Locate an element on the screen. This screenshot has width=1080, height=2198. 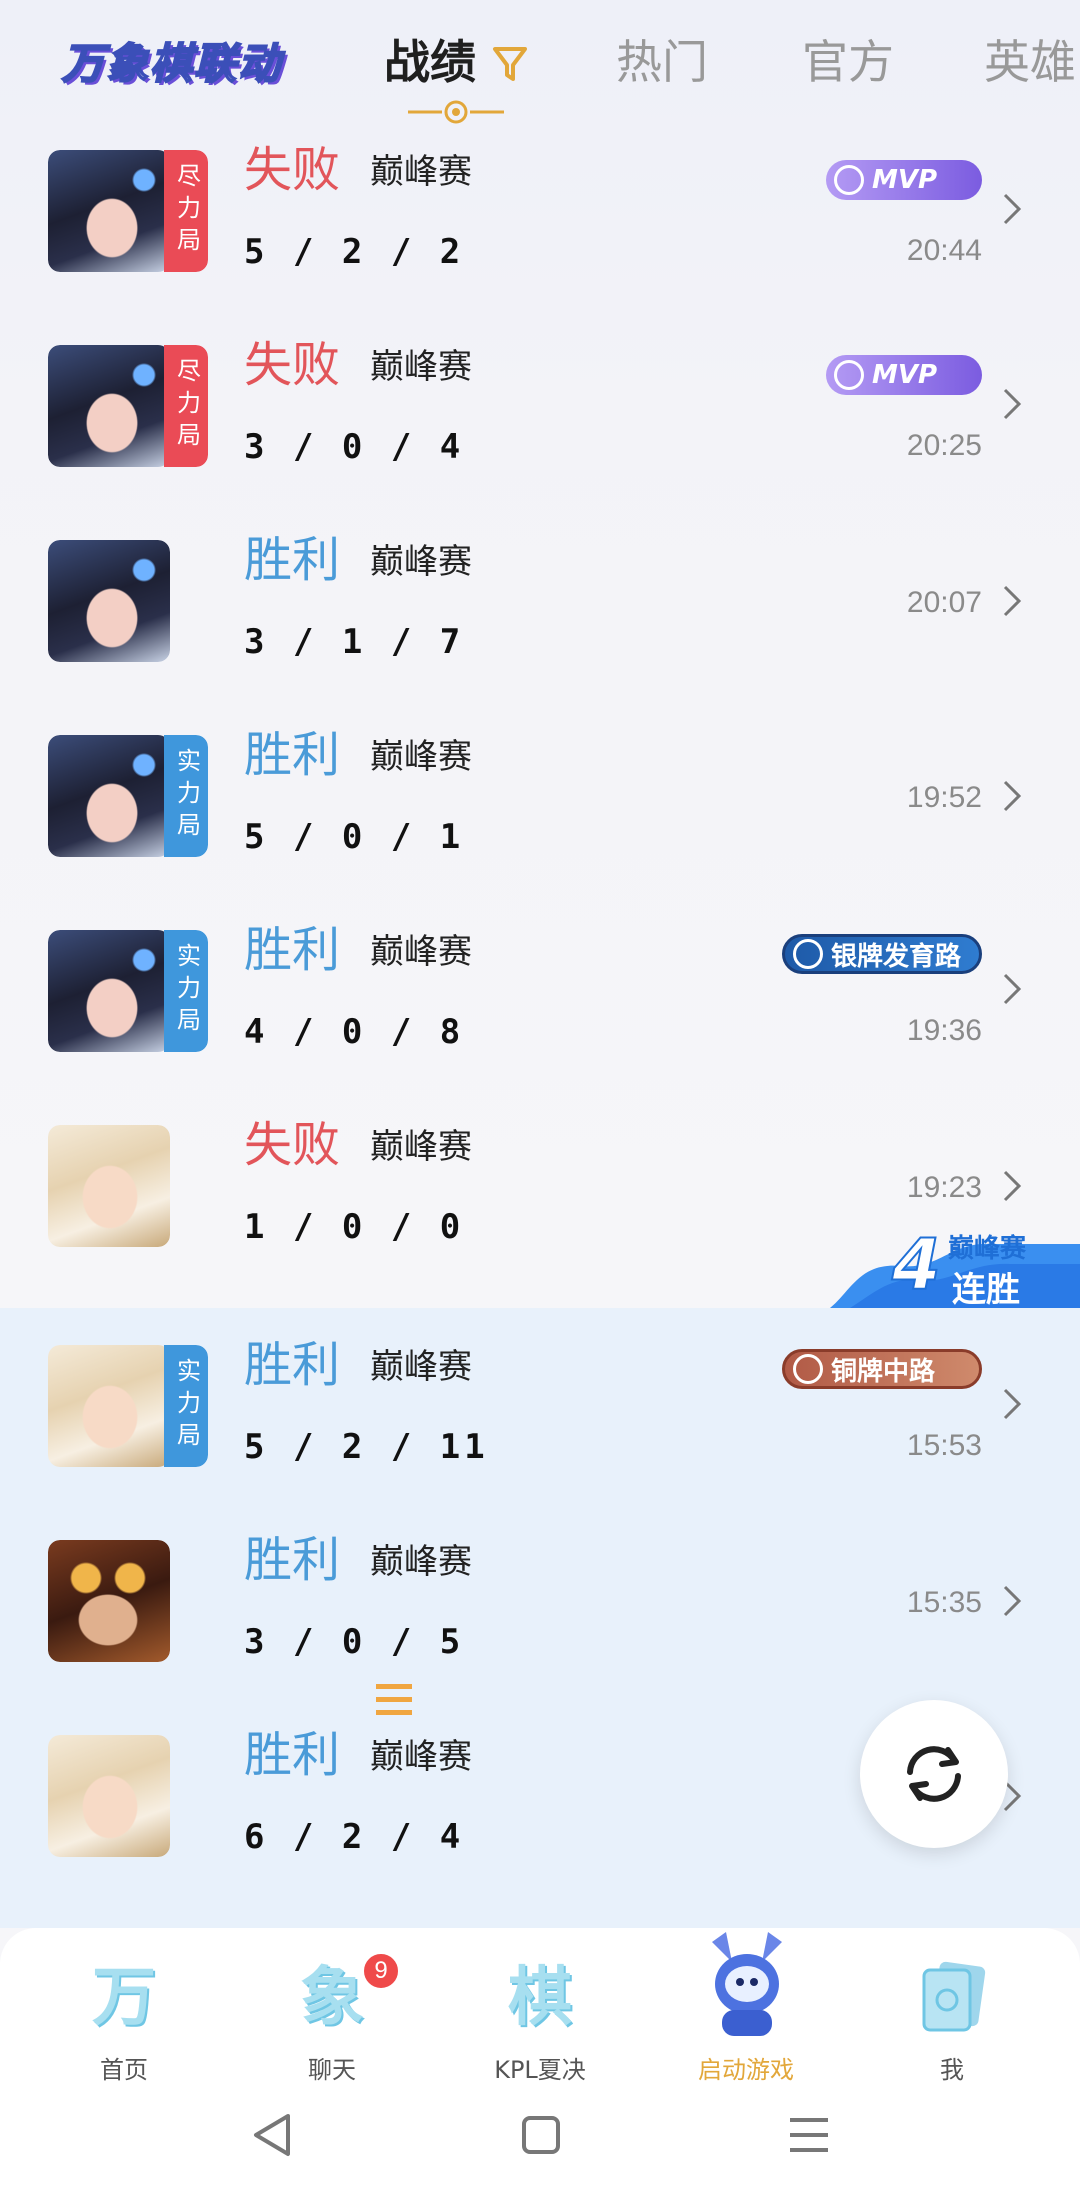
match-time: 19:23 is located at coordinates (944, 1187).